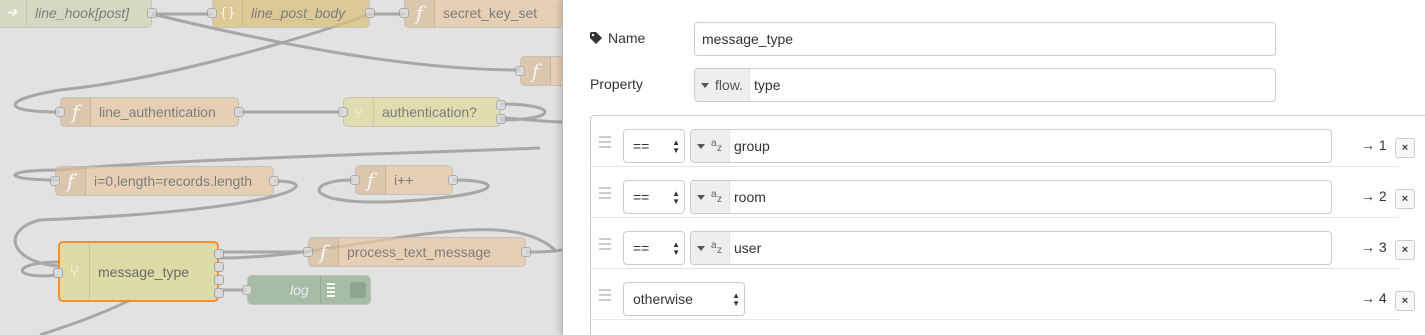 The image size is (1425, 335). I want to click on rule-row: == ▲ ▼ az room → 2 ×, so click(1003, 192).